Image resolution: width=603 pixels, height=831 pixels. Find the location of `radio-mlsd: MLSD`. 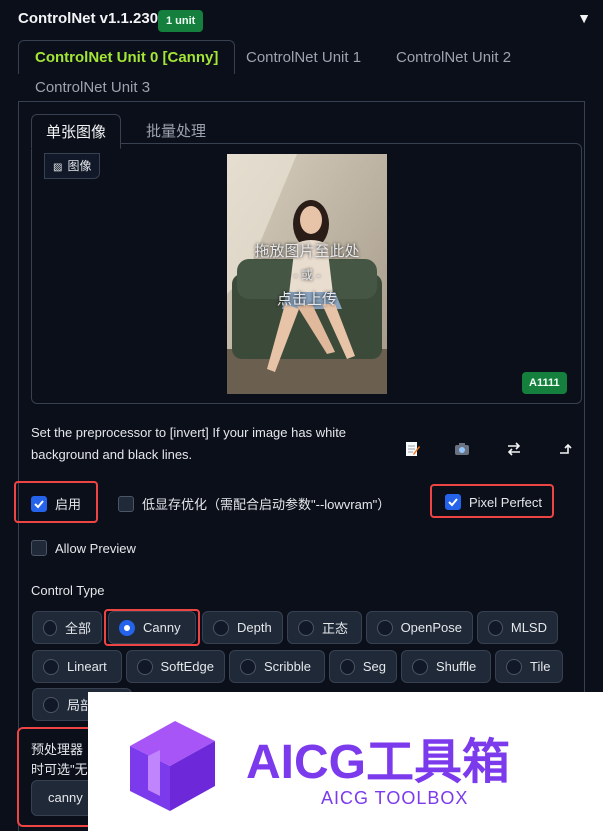

radio-mlsd: MLSD is located at coordinates (517, 627).